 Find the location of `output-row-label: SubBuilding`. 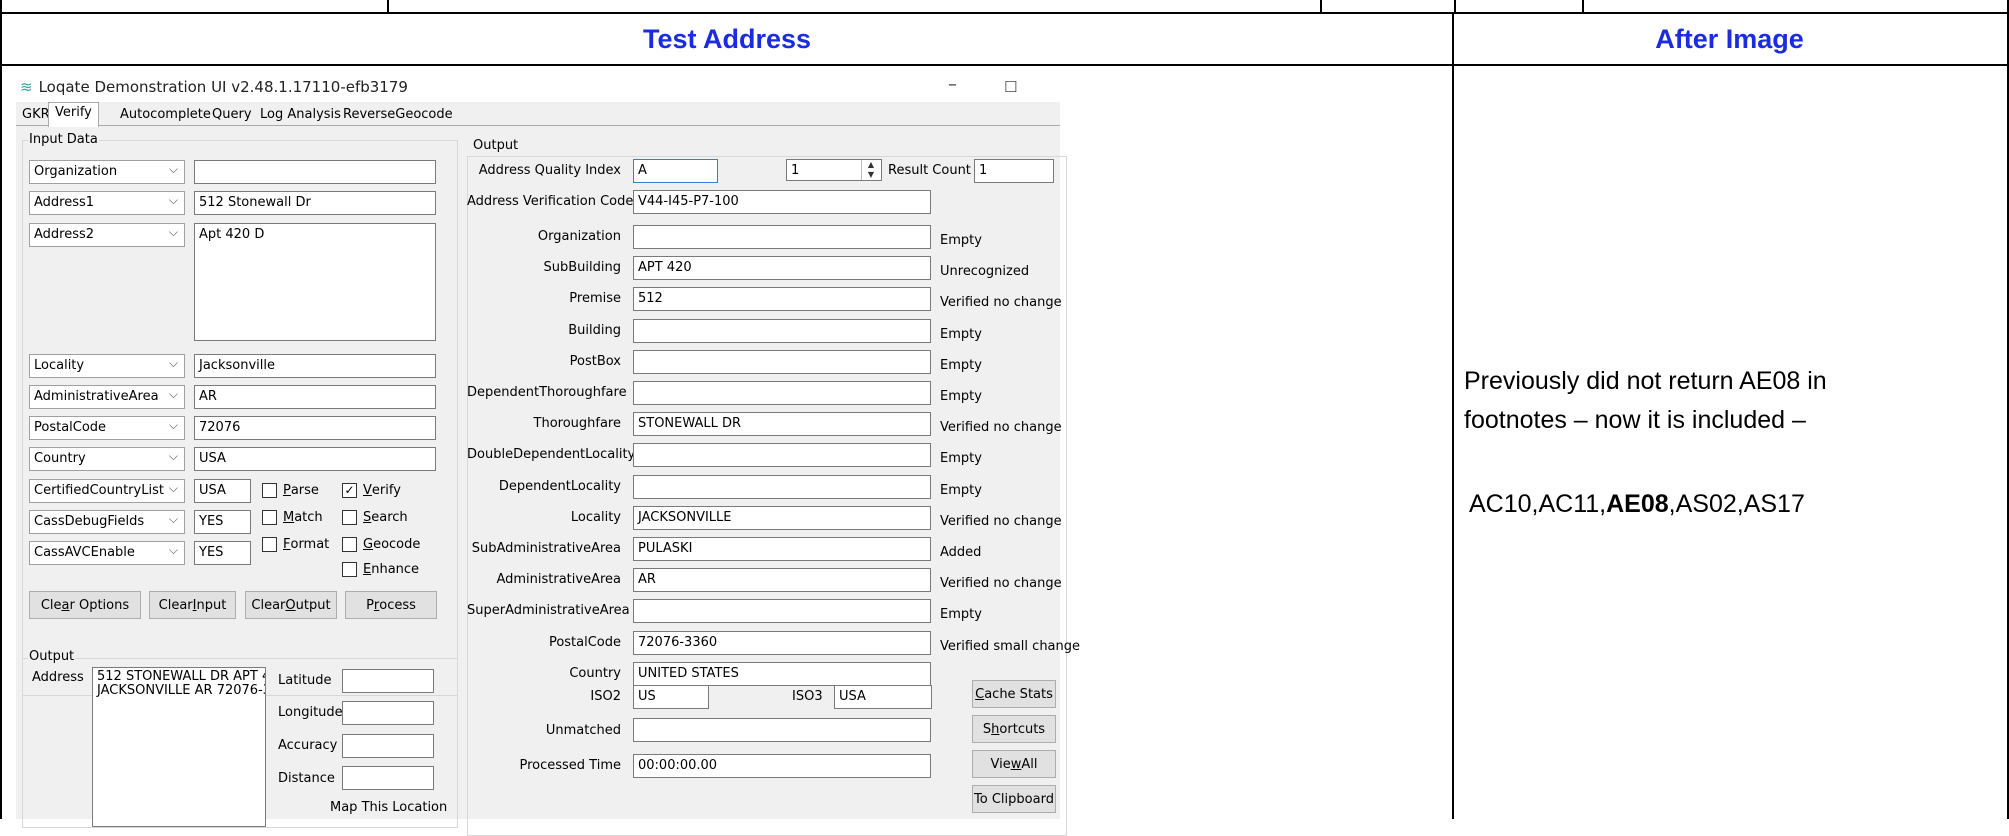

output-row-label: SubBuilding is located at coordinates (582, 267).